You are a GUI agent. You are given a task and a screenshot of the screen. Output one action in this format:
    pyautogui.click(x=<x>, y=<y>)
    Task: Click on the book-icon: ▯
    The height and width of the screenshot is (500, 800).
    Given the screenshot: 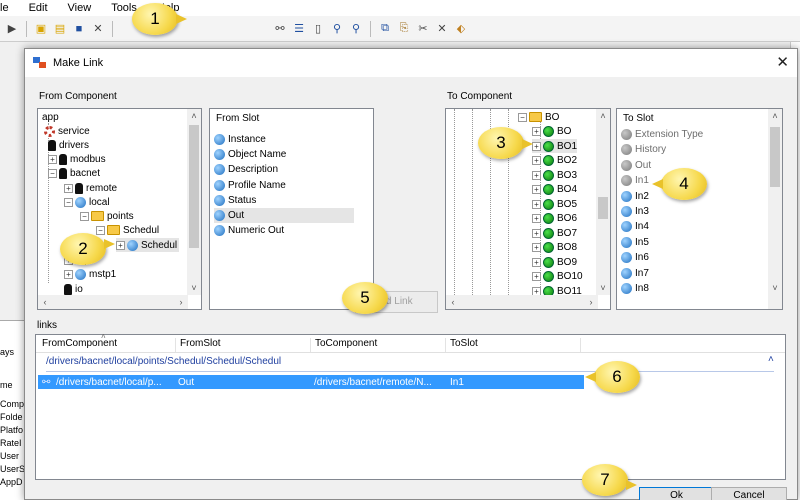 What is the action you would take?
    pyautogui.click(x=318, y=29)
    